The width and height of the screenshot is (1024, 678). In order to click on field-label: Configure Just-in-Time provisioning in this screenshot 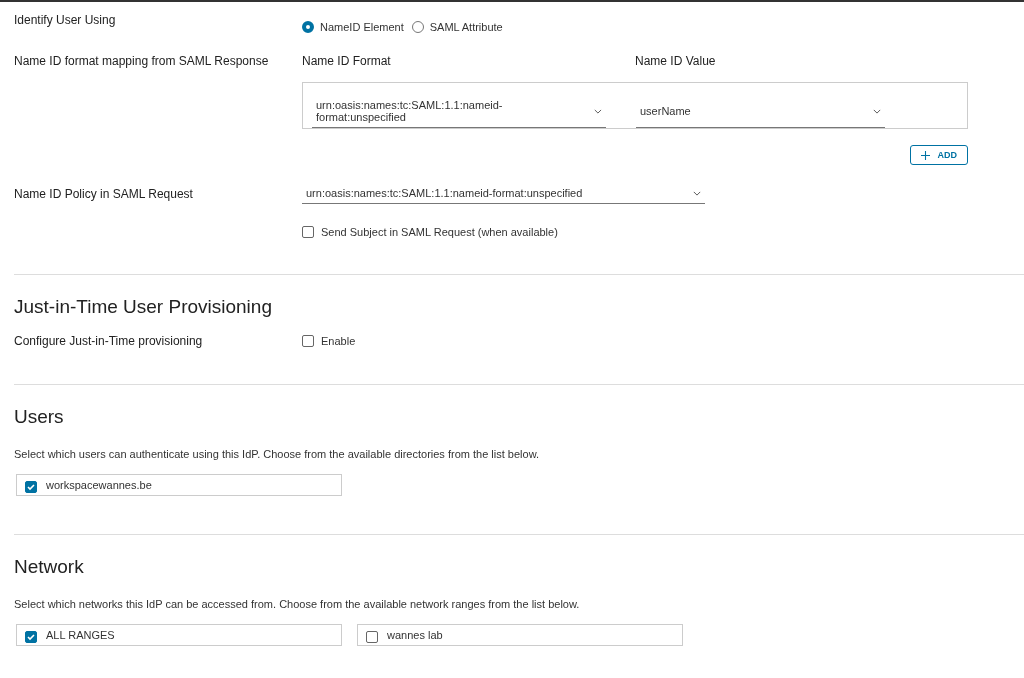, I will do `click(109, 341)`.